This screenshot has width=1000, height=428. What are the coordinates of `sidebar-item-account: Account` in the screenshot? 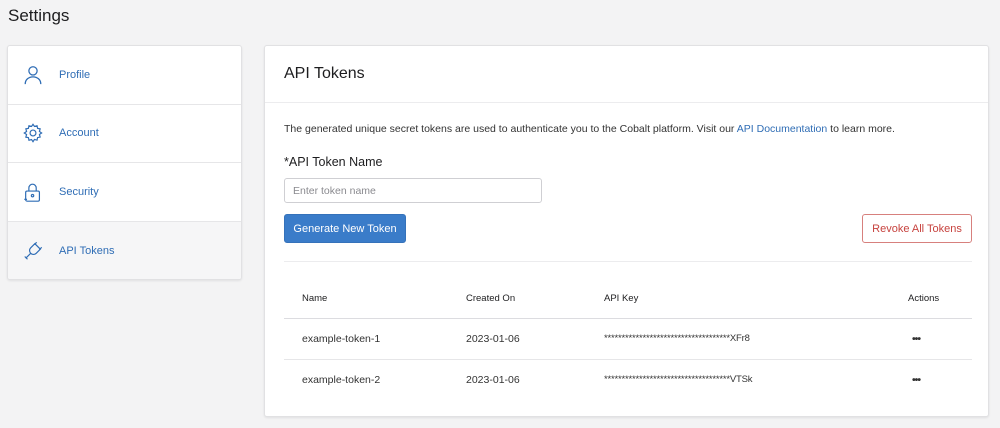 It's located at (124, 134).